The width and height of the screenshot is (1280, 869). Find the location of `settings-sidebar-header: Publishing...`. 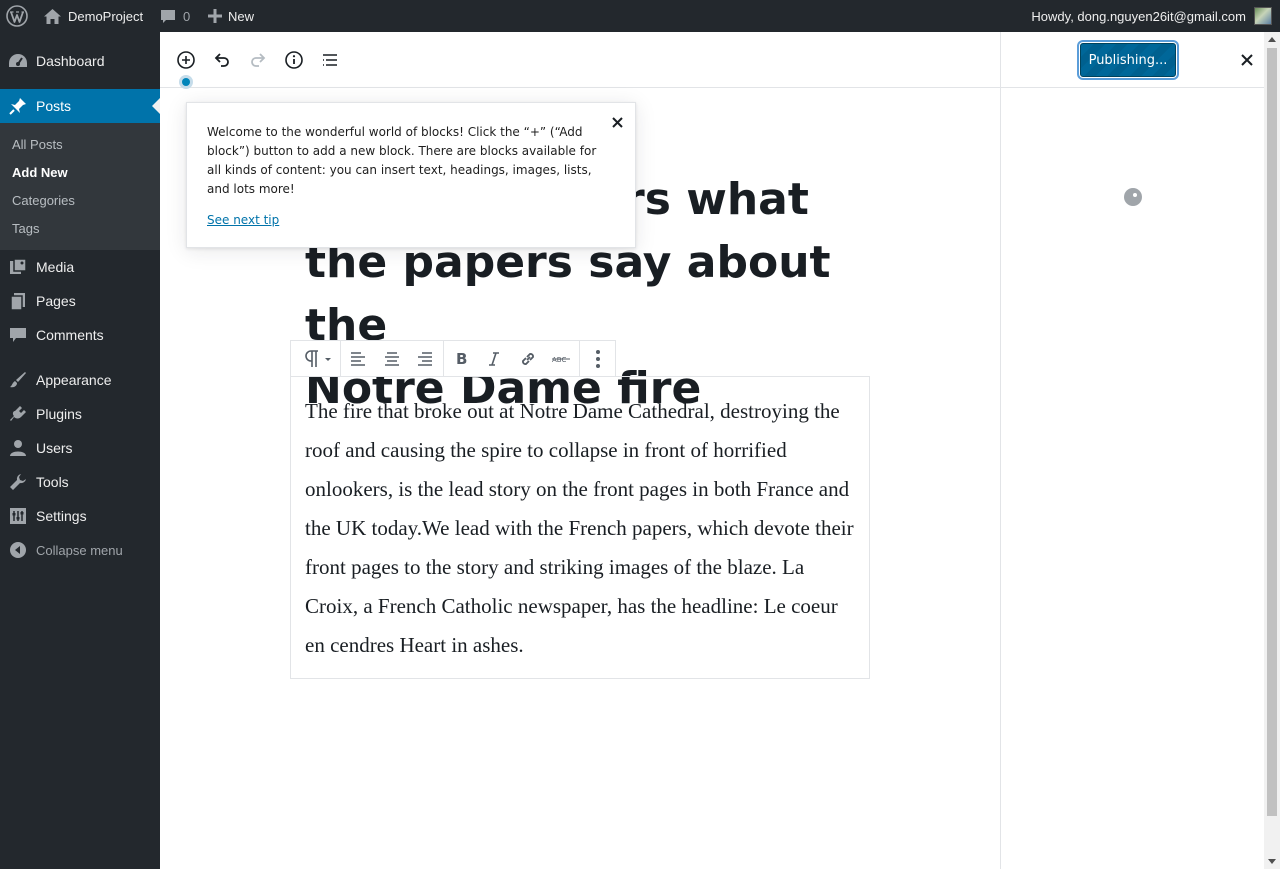

settings-sidebar-header: Publishing... is located at coordinates (1132, 60).